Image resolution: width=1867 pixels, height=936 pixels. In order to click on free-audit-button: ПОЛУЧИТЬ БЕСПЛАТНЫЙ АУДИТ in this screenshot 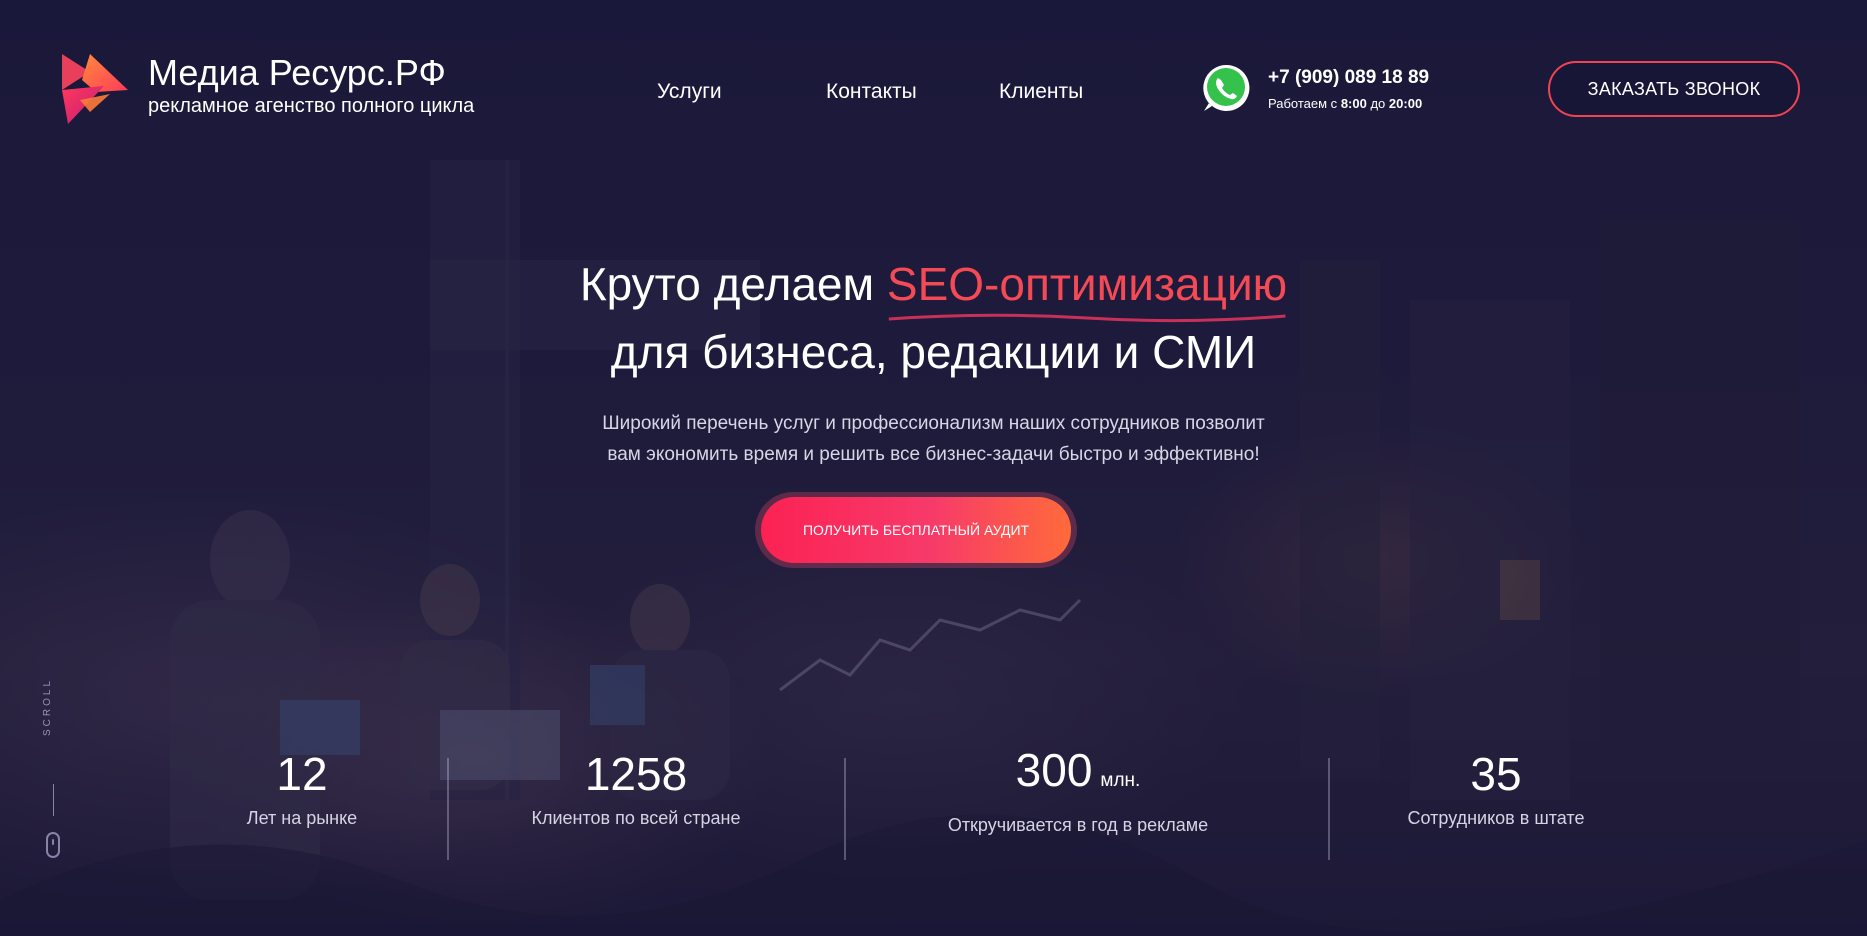, I will do `click(916, 530)`.